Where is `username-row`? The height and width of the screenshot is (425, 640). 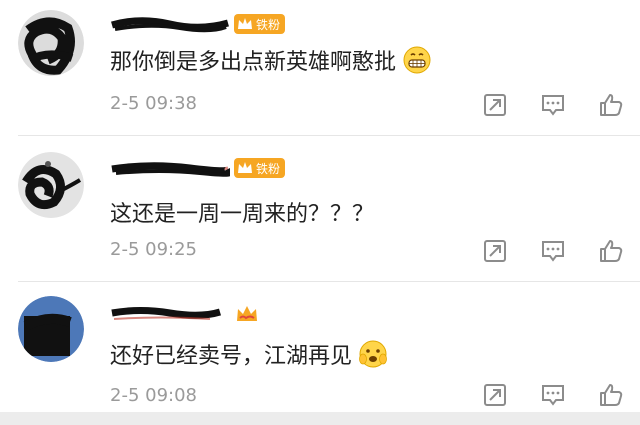 username-row is located at coordinates (185, 314).